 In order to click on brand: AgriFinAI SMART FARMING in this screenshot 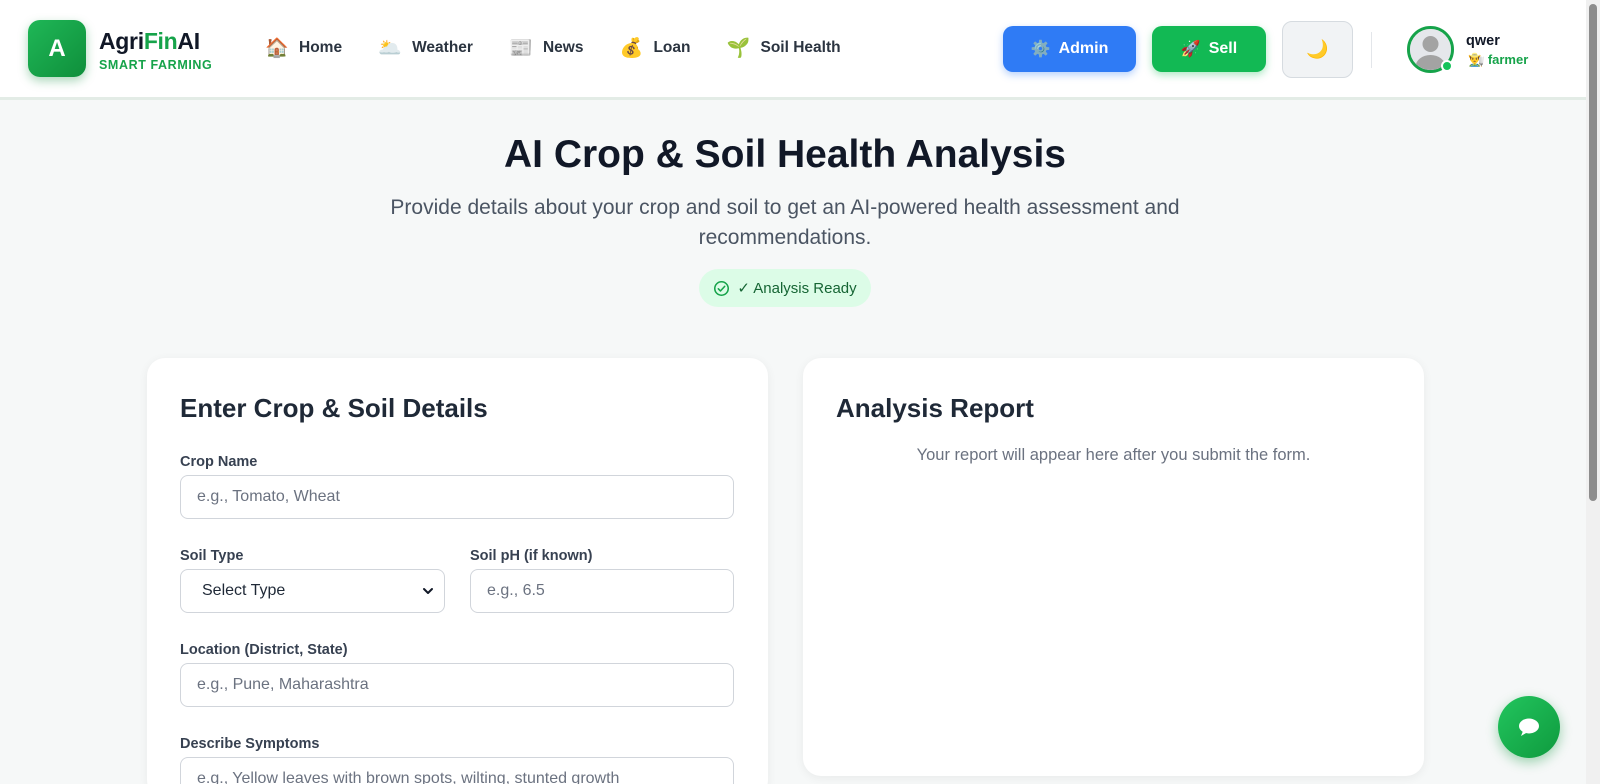, I will do `click(155, 50)`.